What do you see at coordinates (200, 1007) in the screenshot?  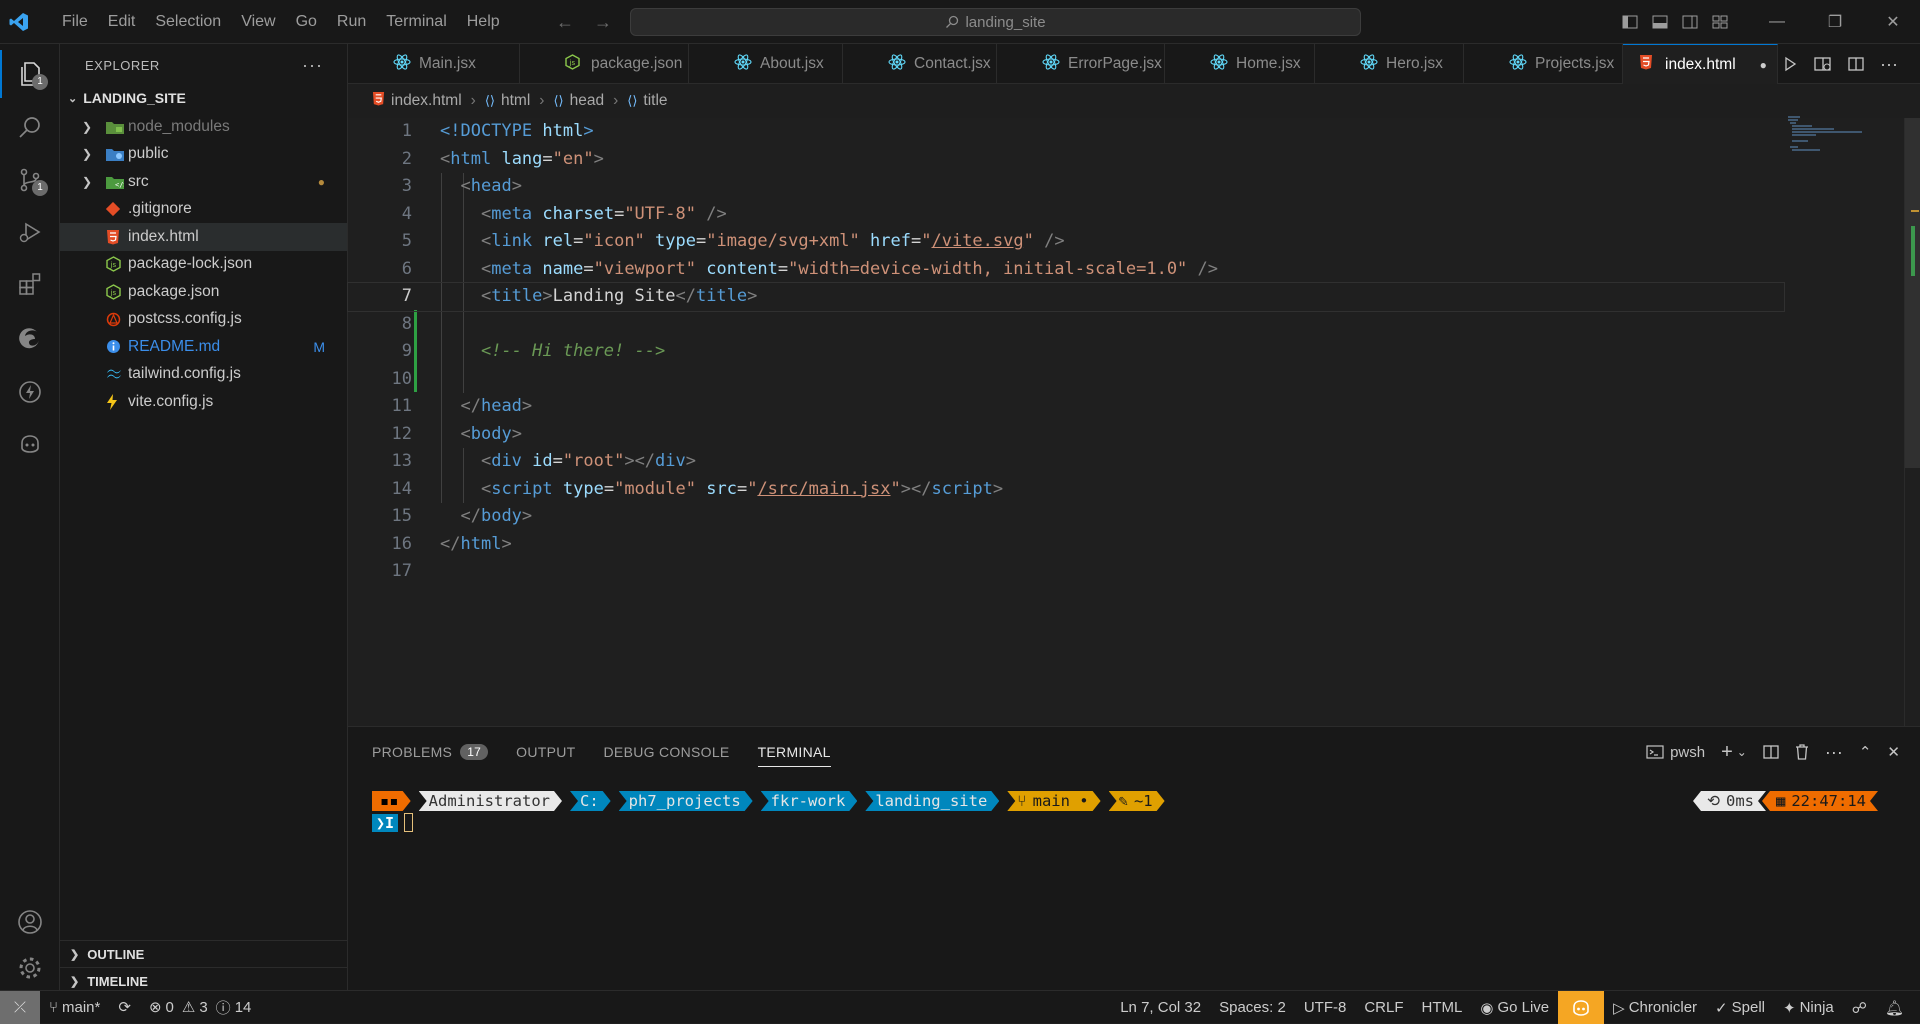 I see `status-problems: ⊗ 0 ⚠ 3 ⓘ 14` at bounding box center [200, 1007].